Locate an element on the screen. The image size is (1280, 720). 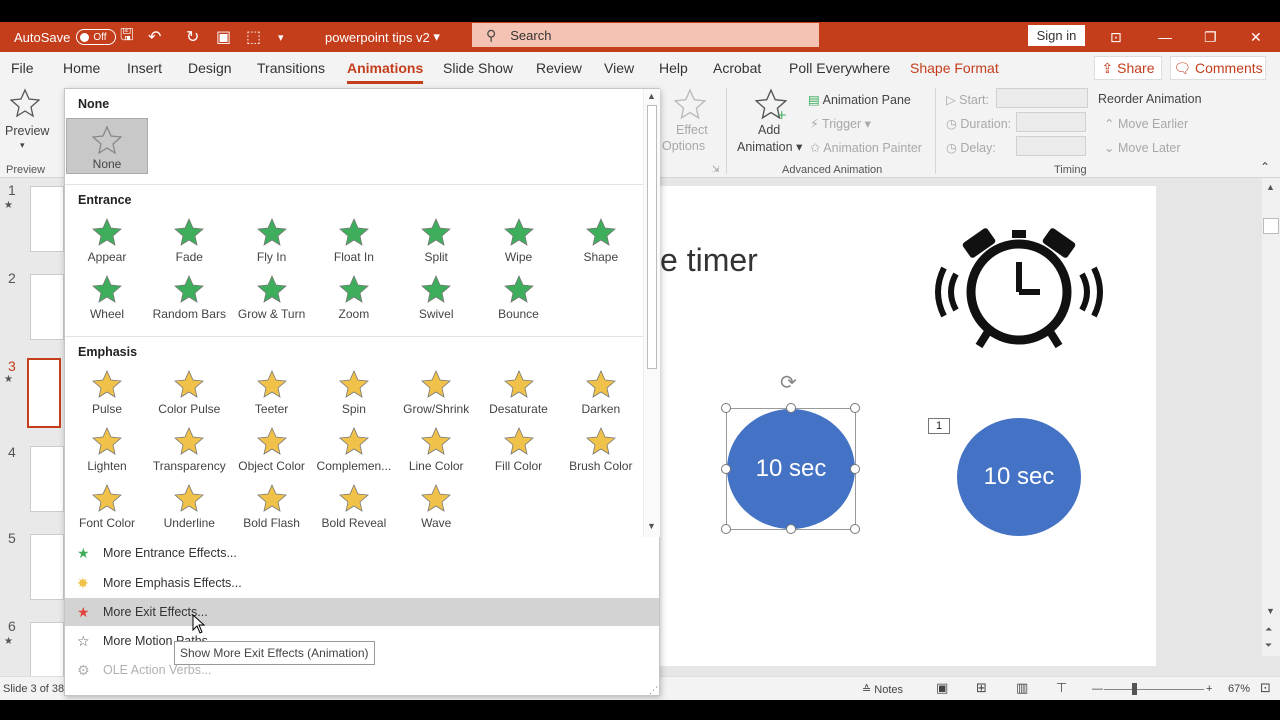
zoom-level: 67% is located at coordinates (1239, 689).